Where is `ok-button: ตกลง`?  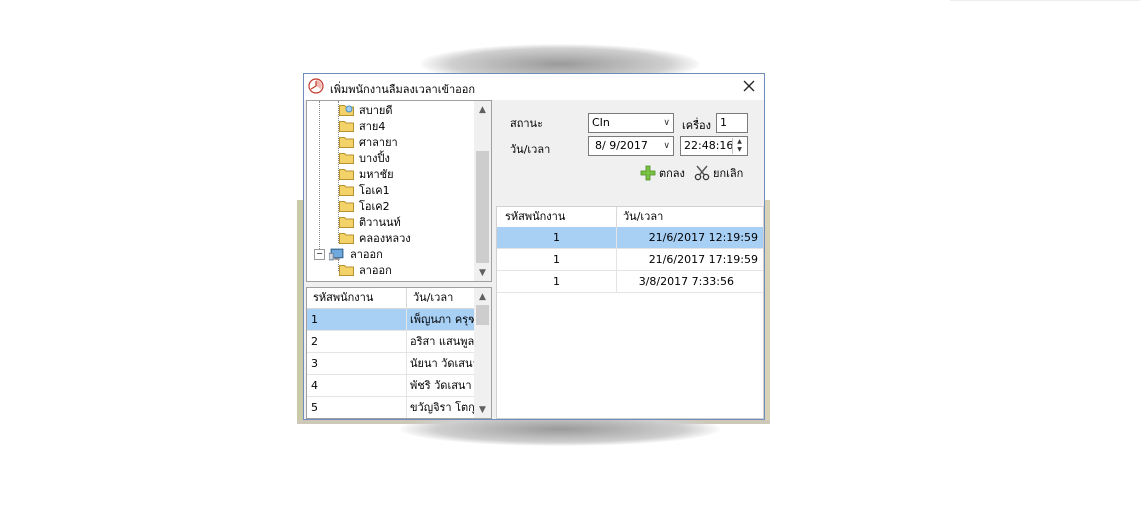 ok-button: ตกลง is located at coordinates (662, 173).